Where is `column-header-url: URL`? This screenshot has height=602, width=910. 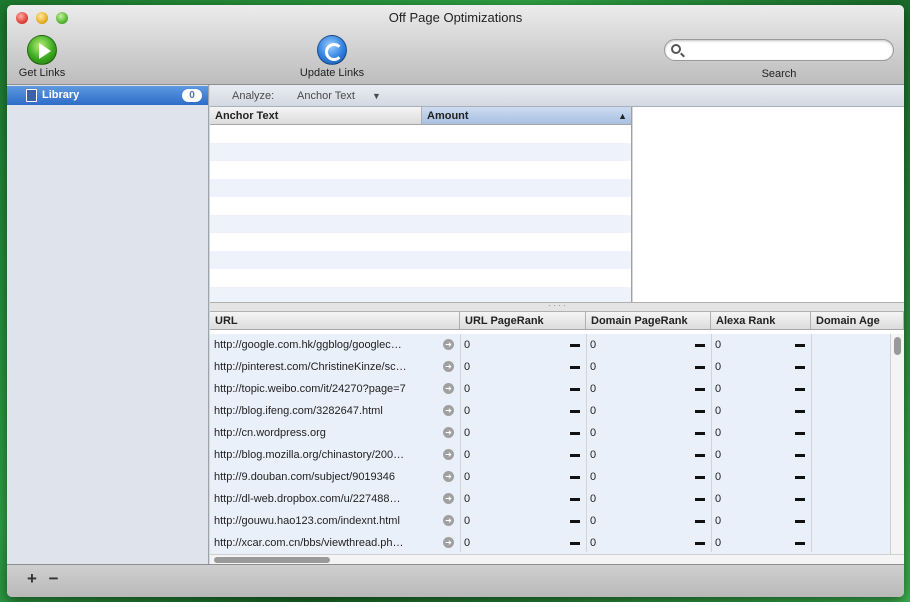
column-header-url: URL is located at coordinates (335, 321).